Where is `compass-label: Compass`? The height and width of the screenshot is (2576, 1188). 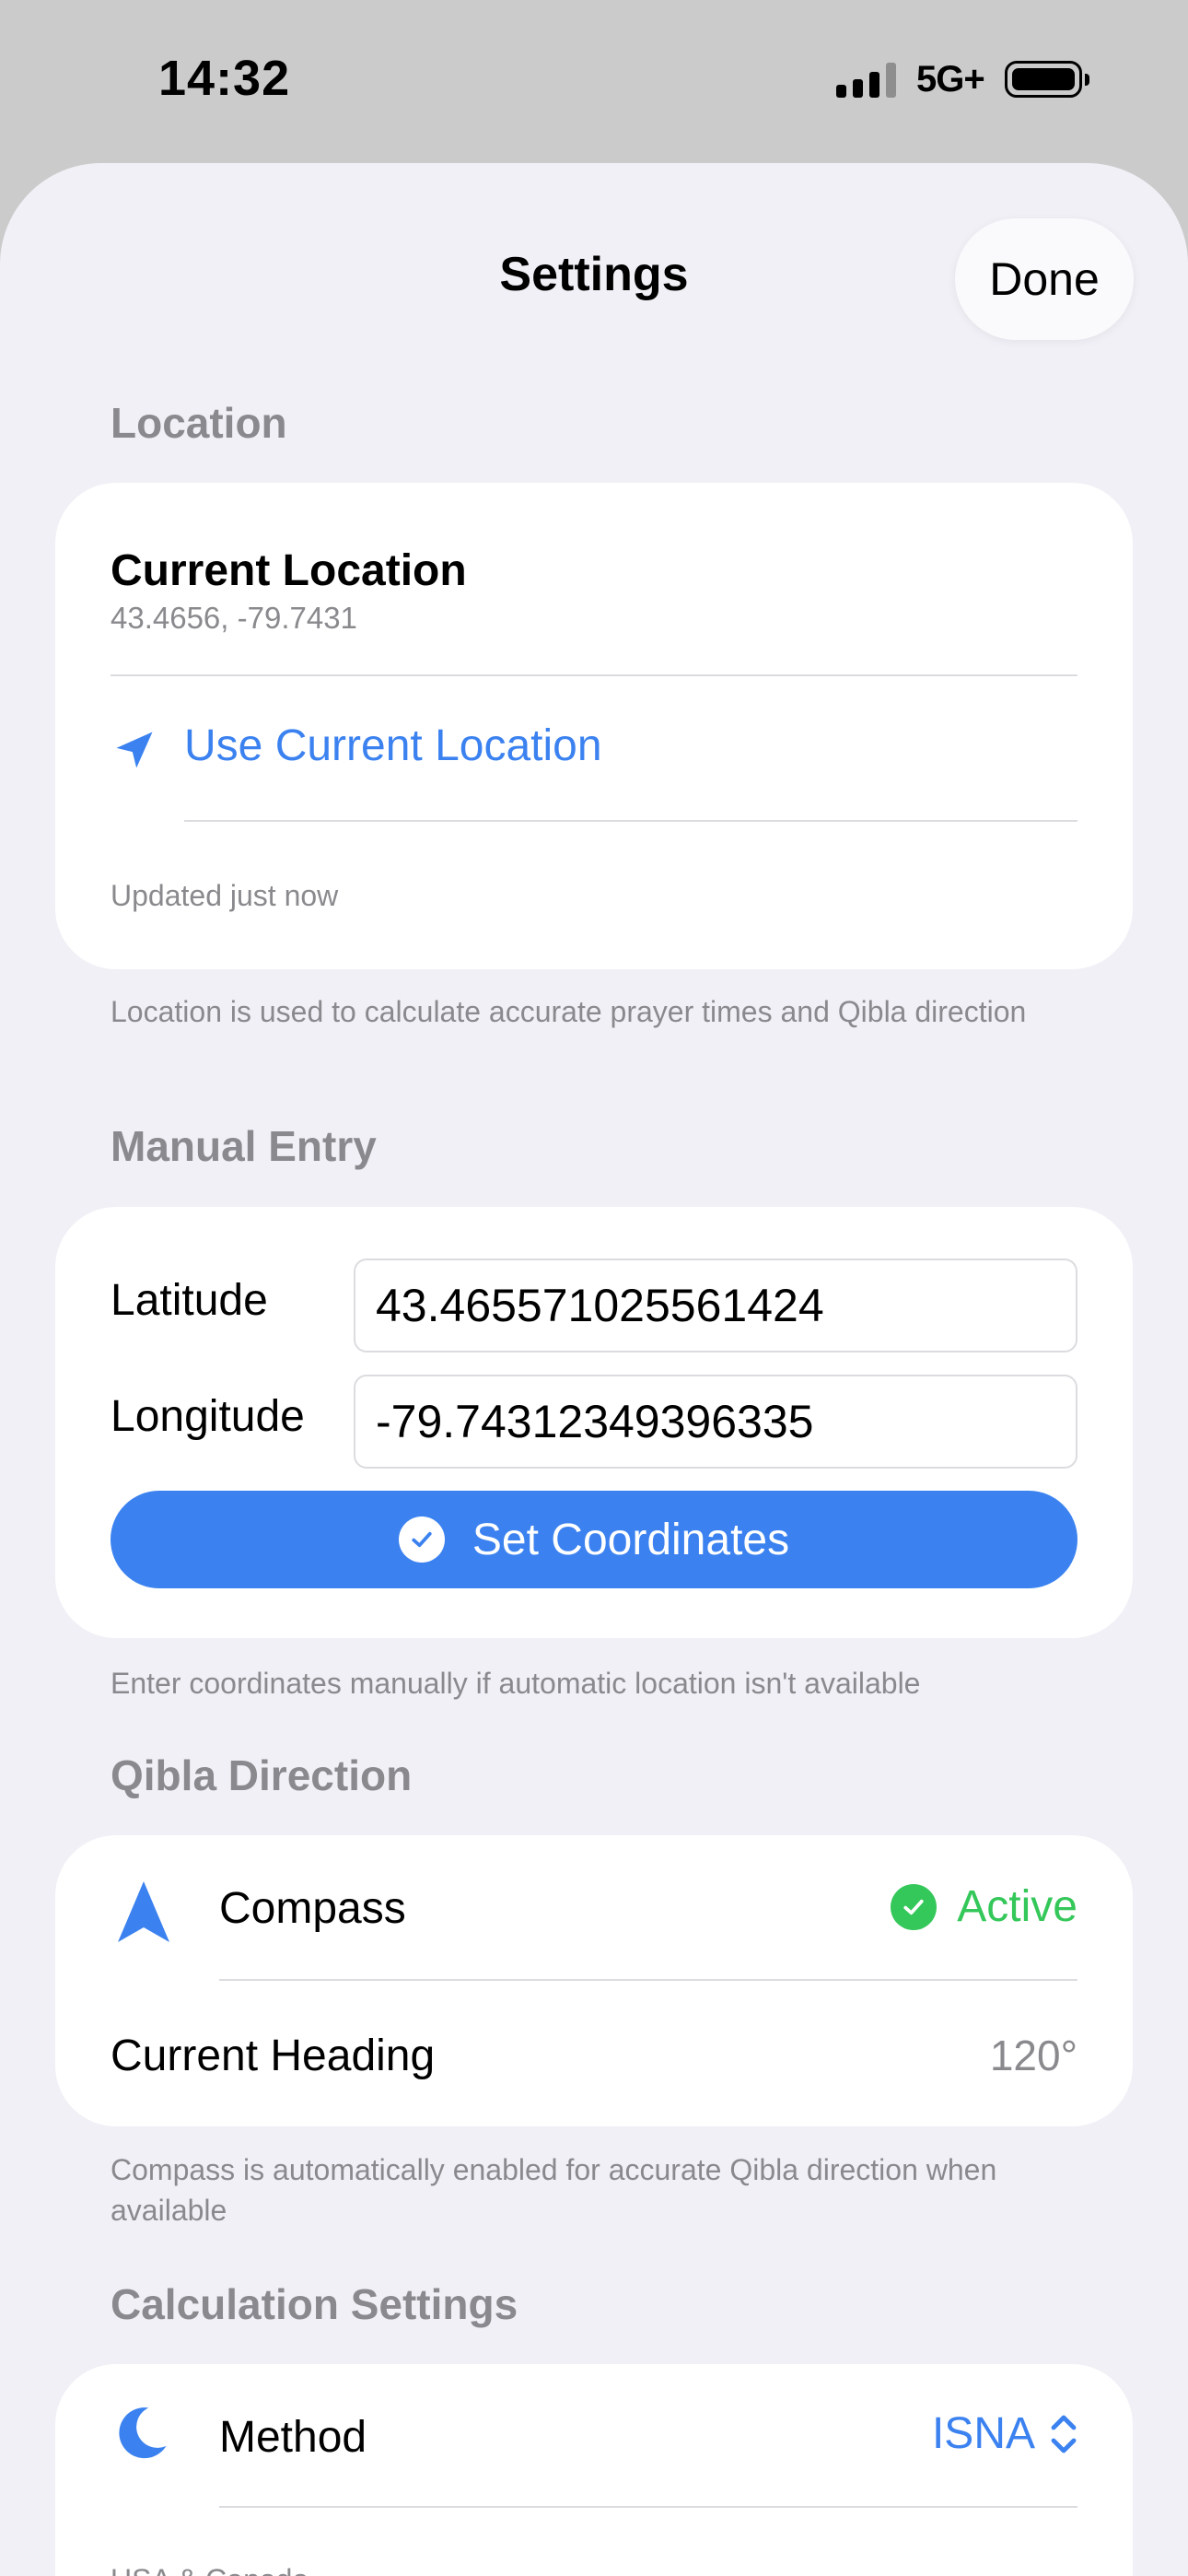
compass-label: Compass is located at coordinates (312, 1908).